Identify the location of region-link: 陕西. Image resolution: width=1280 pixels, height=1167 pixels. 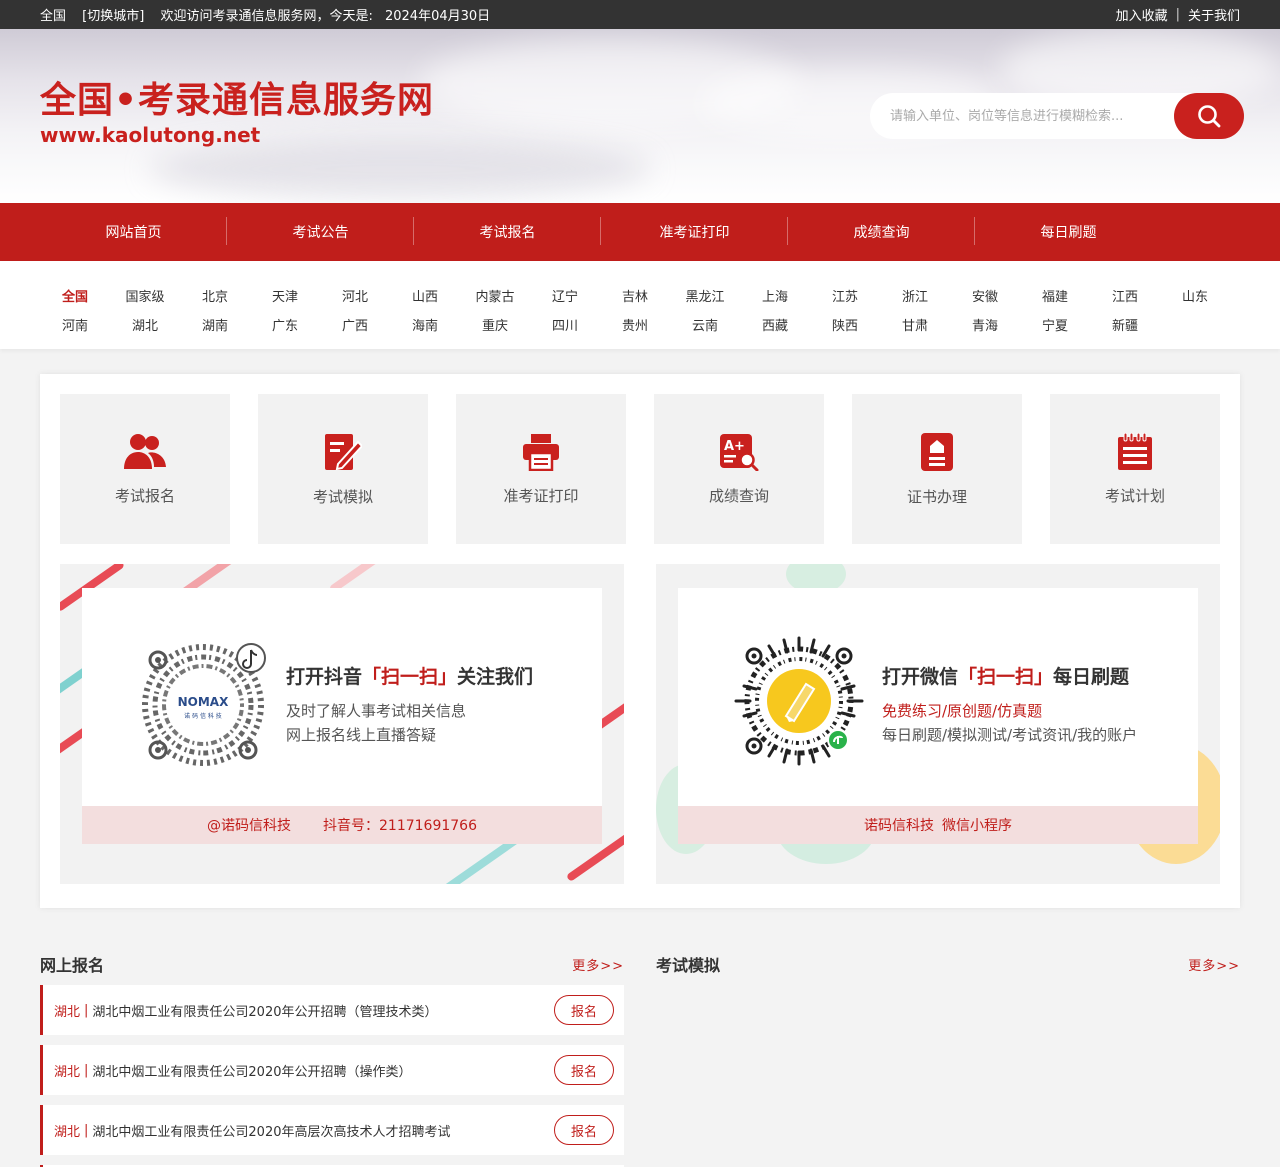
(845, 324).